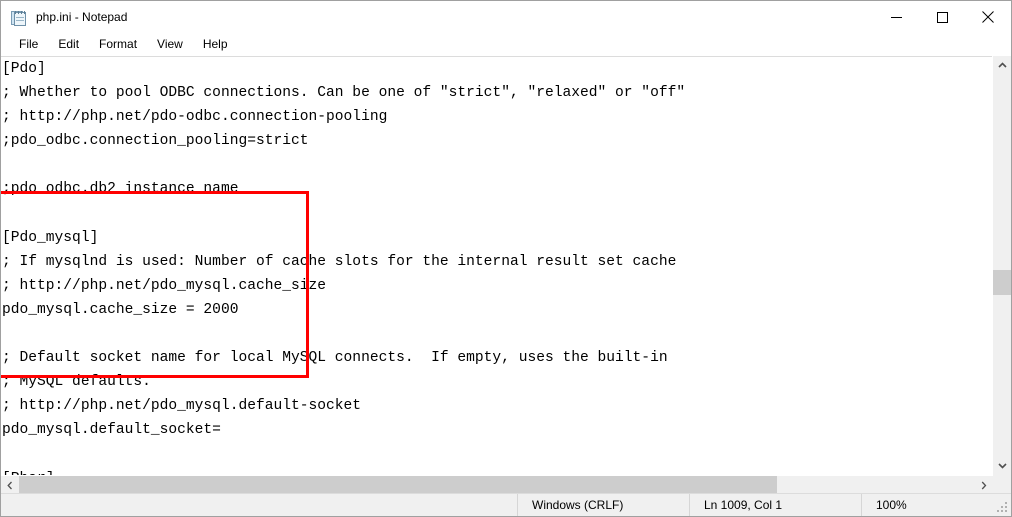  I want to click on text-line: pdo_mysql.default_socket=, so click(111, 430).